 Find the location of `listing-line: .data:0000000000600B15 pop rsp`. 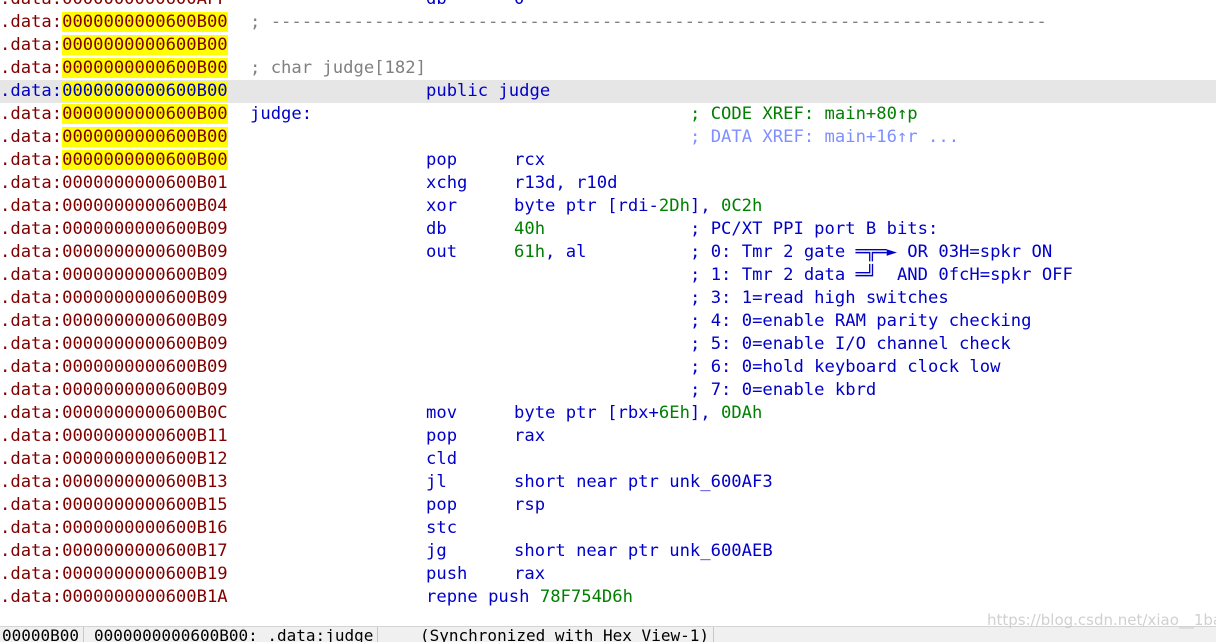

listing-line: .data:0000000000600B15 pop rsp is located at coordinates (608, 505).